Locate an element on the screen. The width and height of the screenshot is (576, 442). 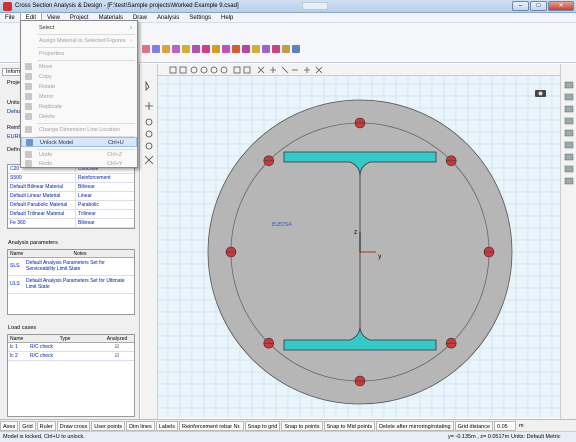
tool-7-icon is located at coordinates (206, 49).